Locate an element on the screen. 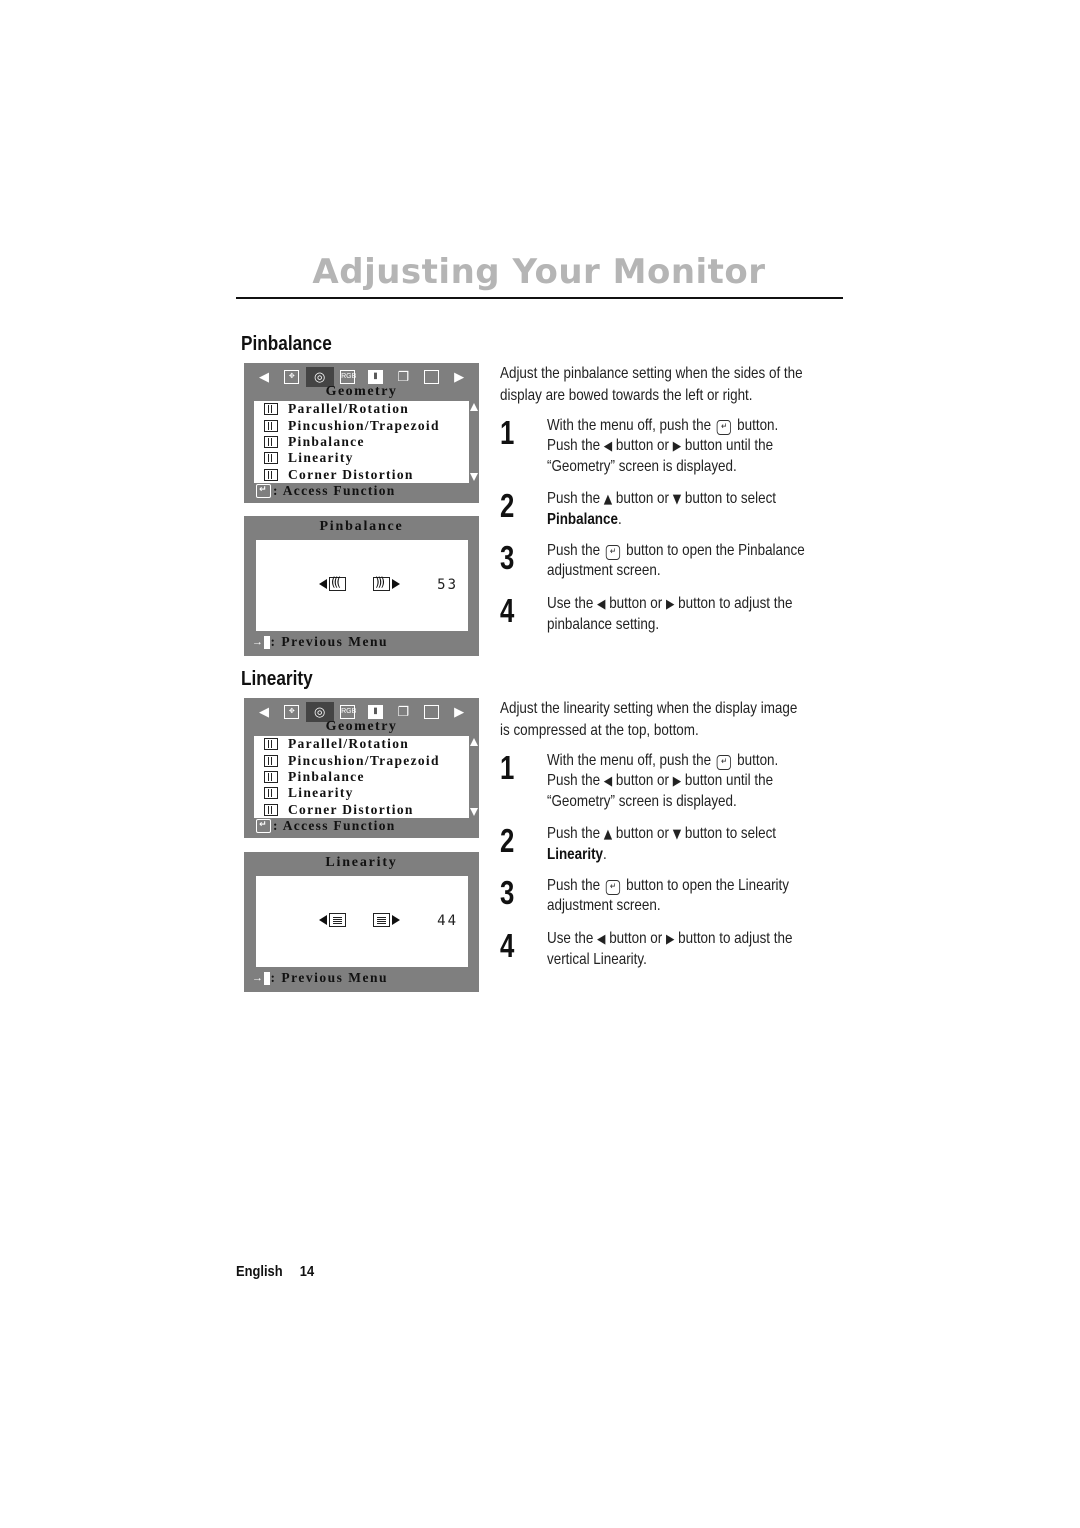 The height and width of the screenshot is (1528, 1080). adjust-value: 53 is located at coordinates (447, 585).